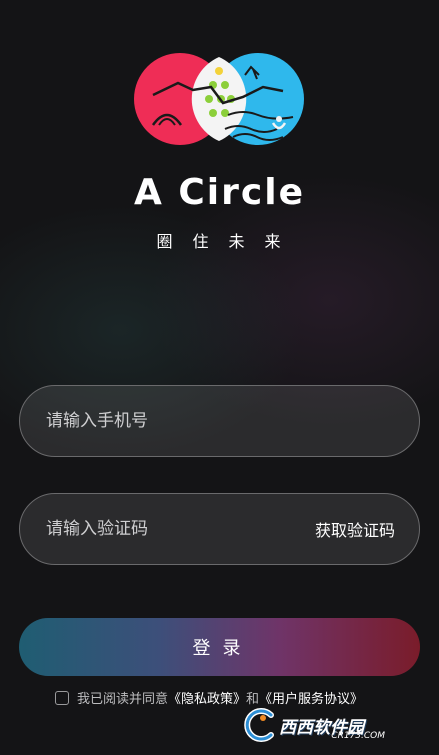  I want to click on privacy-policy-link: 《隐私政策》, so click(207, 697).